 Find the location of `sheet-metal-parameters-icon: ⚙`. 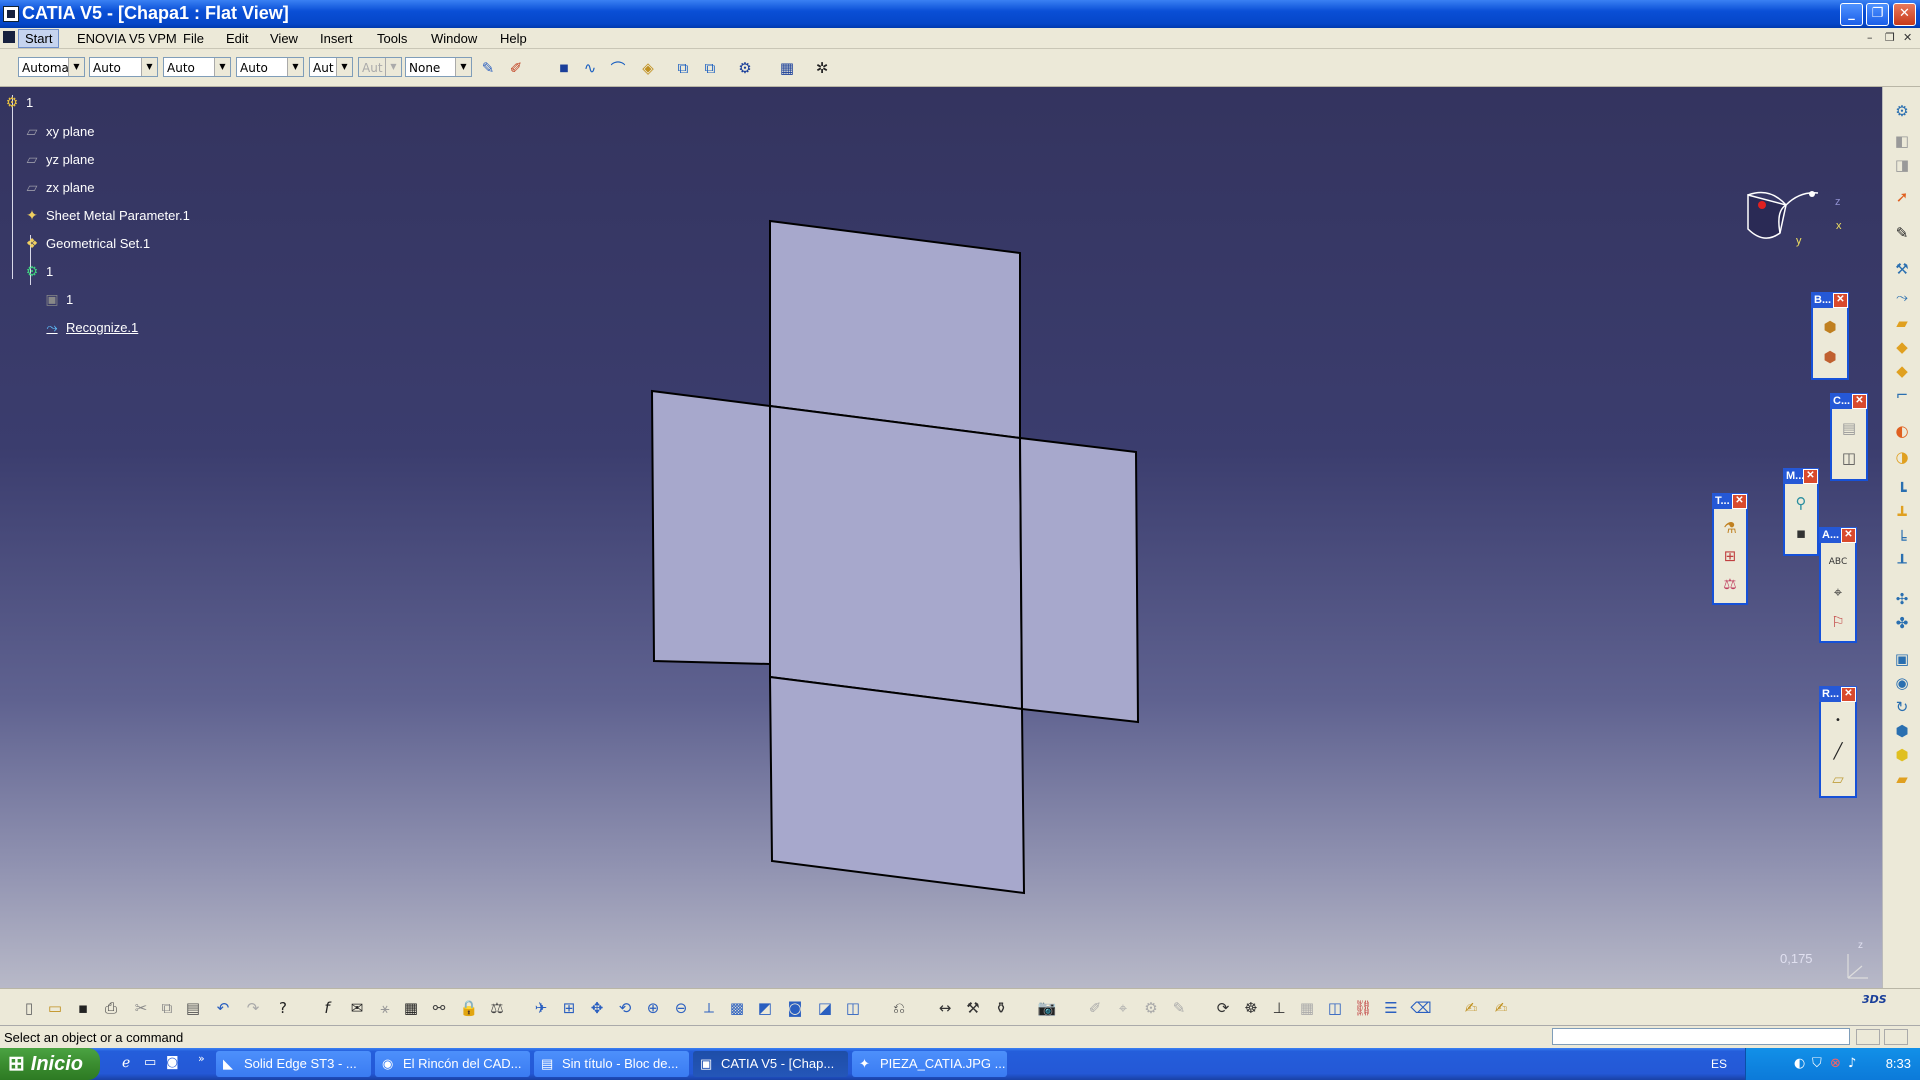

sheet-metal-parameters-icon: ⚙ is located at coordinates (745, 68).